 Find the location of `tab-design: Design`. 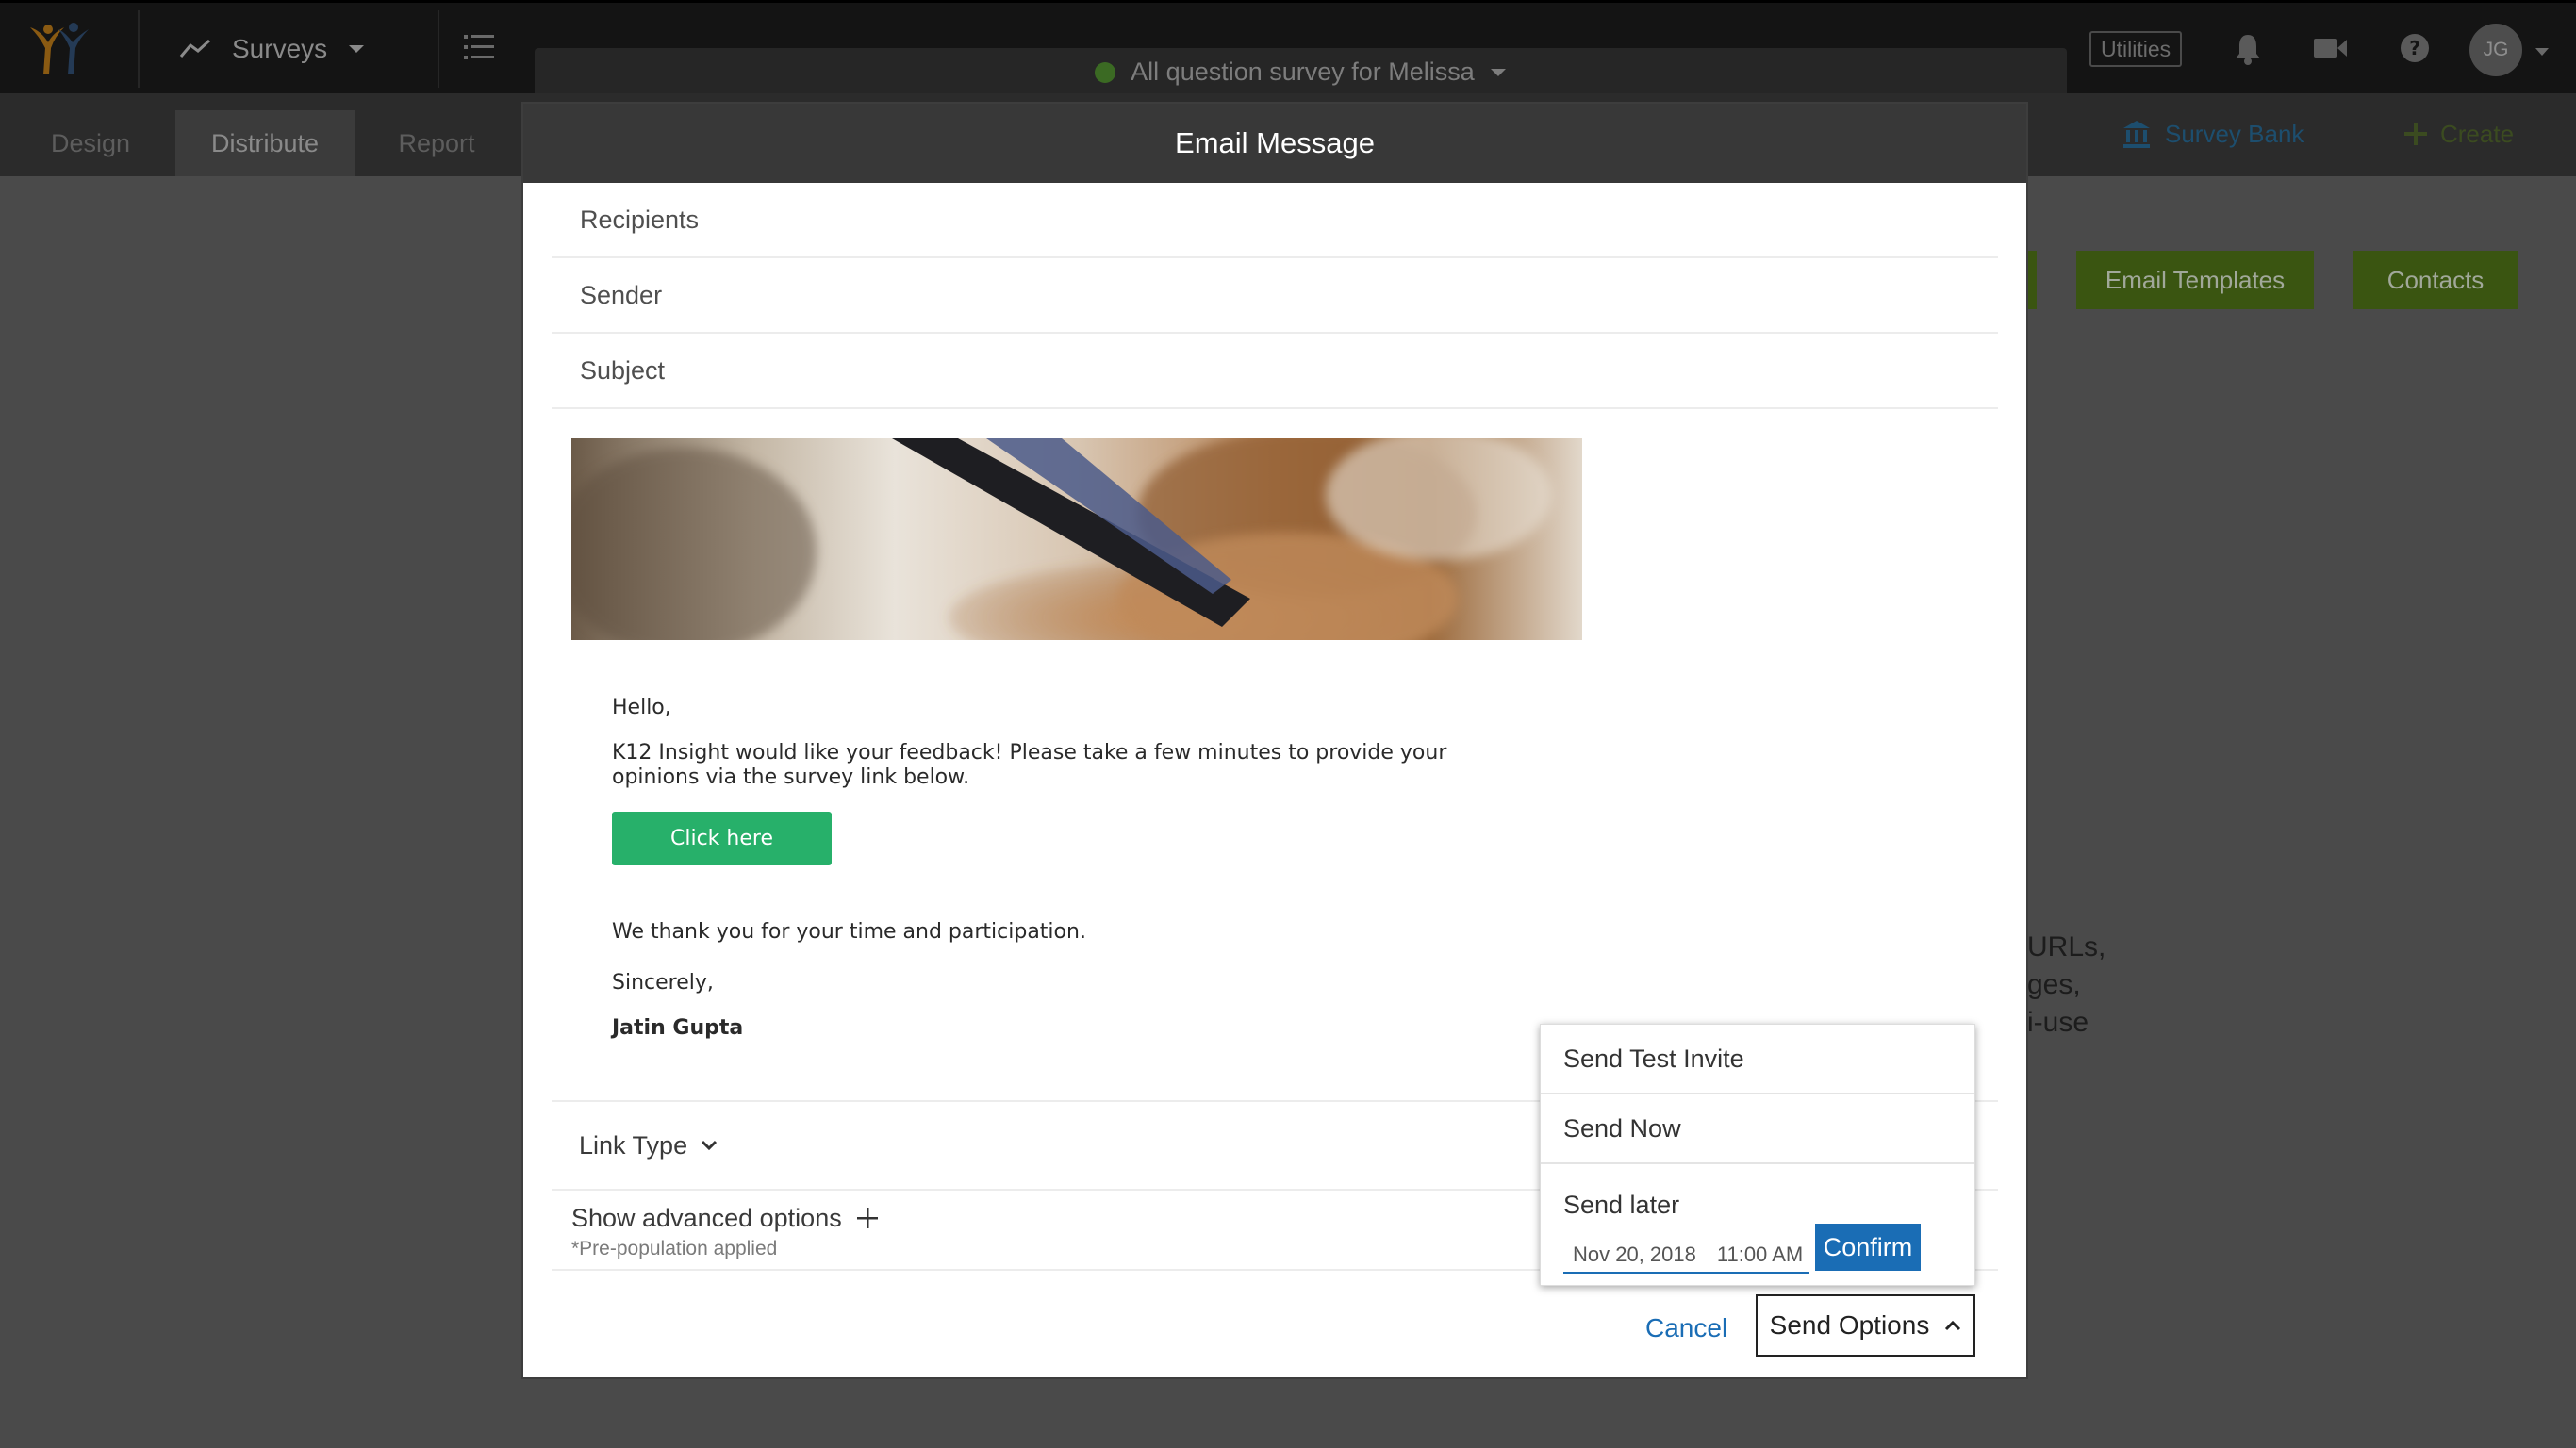

tab-design: Design is located at coordinates (90, 143).